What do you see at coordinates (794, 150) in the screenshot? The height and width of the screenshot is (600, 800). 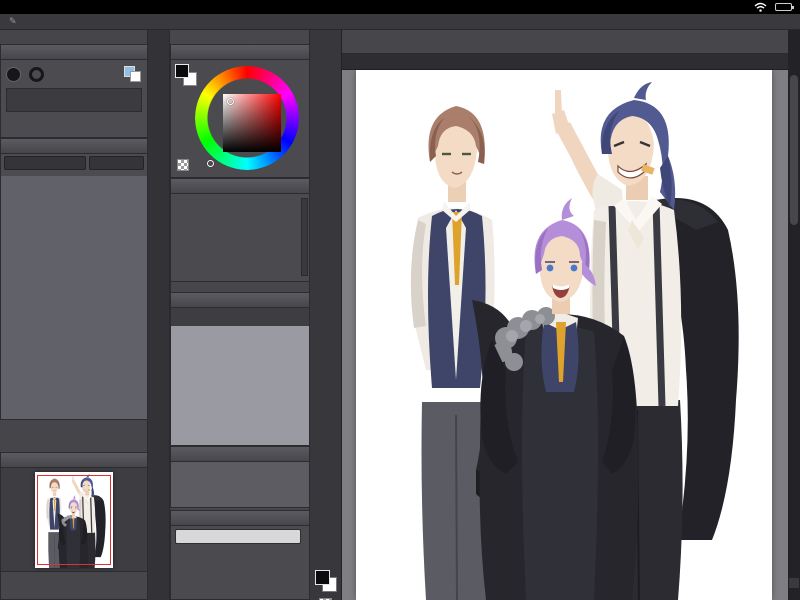 I see `scrollbar-thumb` at bounding box center [794, 150].